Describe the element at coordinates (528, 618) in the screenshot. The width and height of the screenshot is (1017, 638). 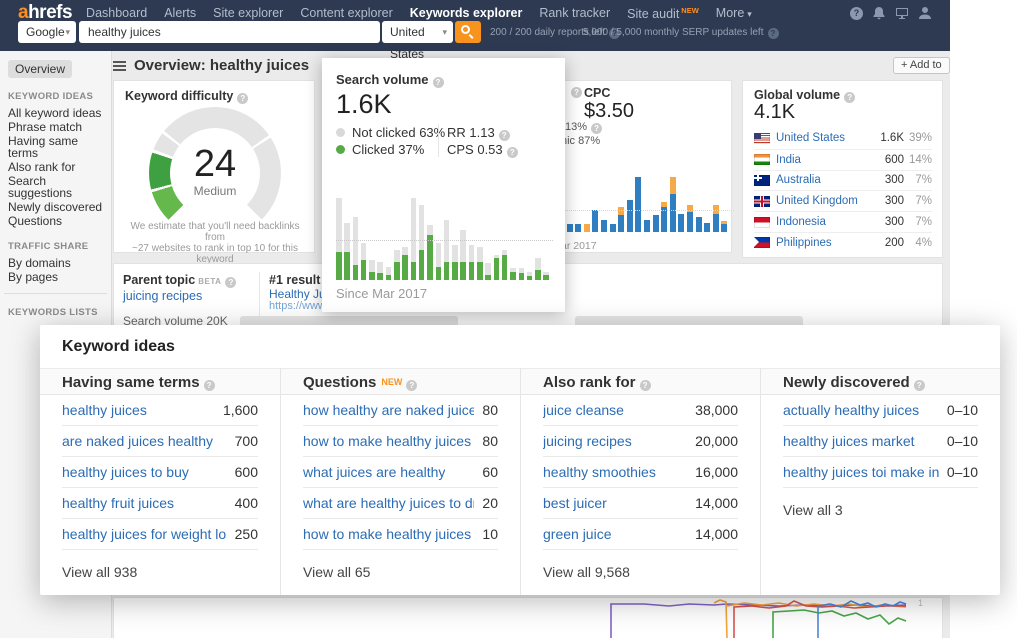
I see `position-history-chart` at that location.